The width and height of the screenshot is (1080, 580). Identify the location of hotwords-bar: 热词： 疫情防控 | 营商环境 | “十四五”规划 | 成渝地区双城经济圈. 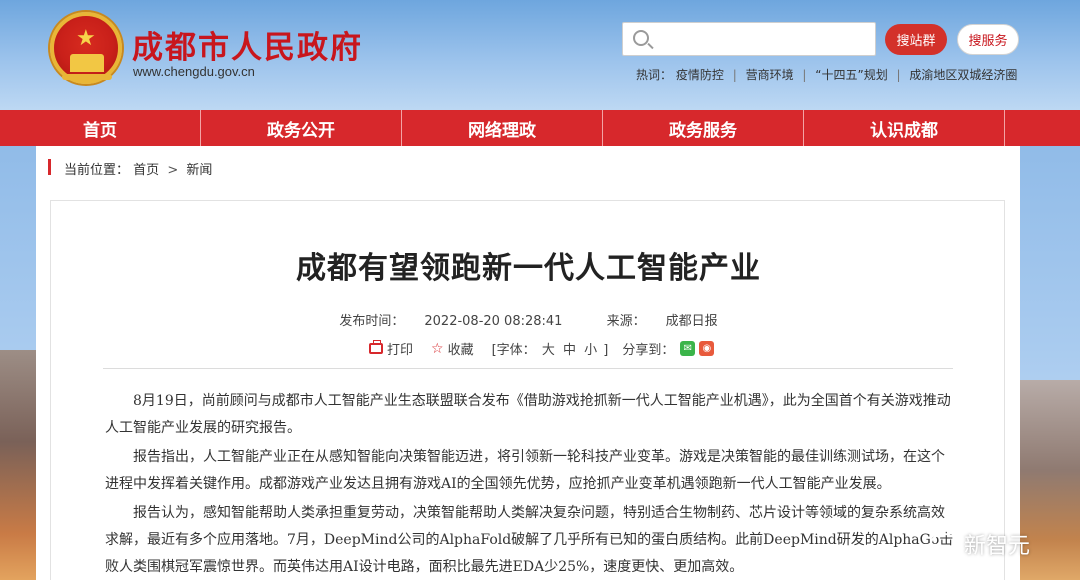
(826, 74).